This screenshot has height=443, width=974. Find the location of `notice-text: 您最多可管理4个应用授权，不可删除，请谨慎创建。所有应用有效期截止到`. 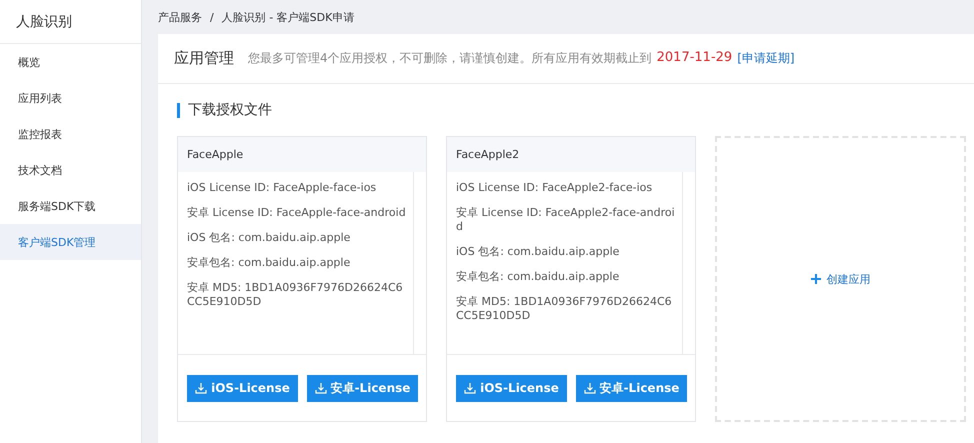

notice-text: 您最多可管理4个应用授权，不可删除，请谨慎创建。所有应用有效期截止到 is located at coordinates (450, 58).